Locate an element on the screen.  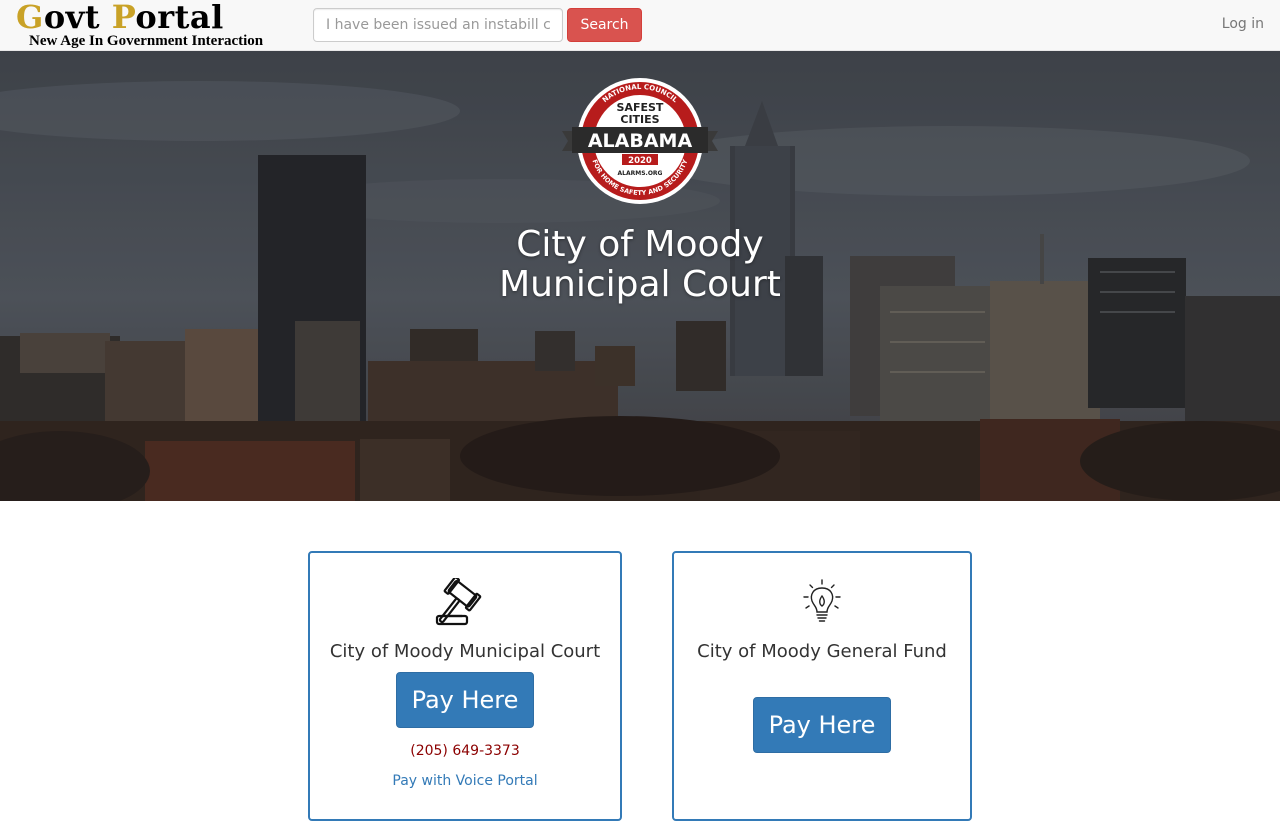
badge-banner: ALABAMA is located at coordinates (640, 141).